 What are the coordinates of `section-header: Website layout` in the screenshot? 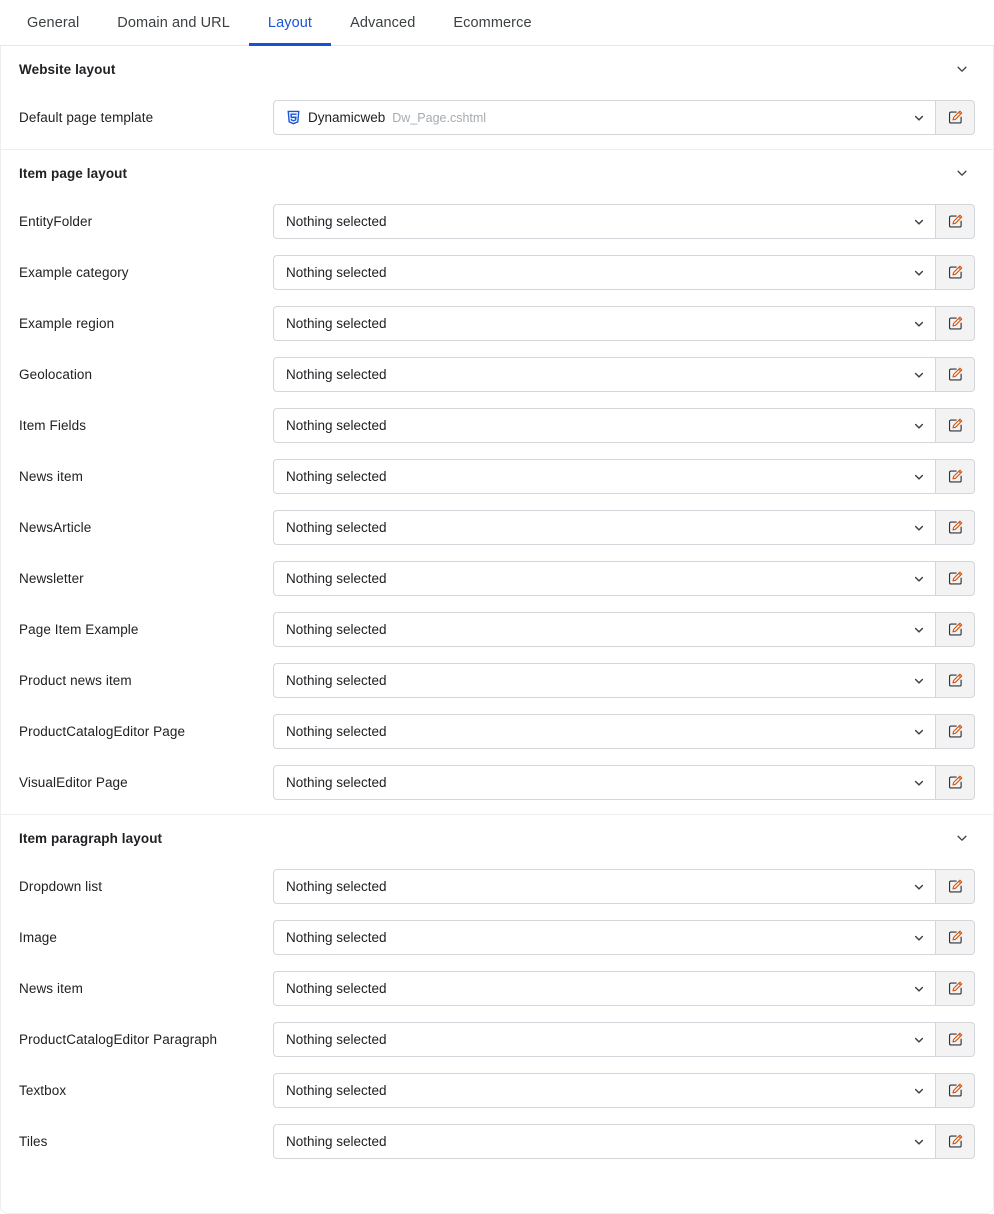 It's located at (497, 69).